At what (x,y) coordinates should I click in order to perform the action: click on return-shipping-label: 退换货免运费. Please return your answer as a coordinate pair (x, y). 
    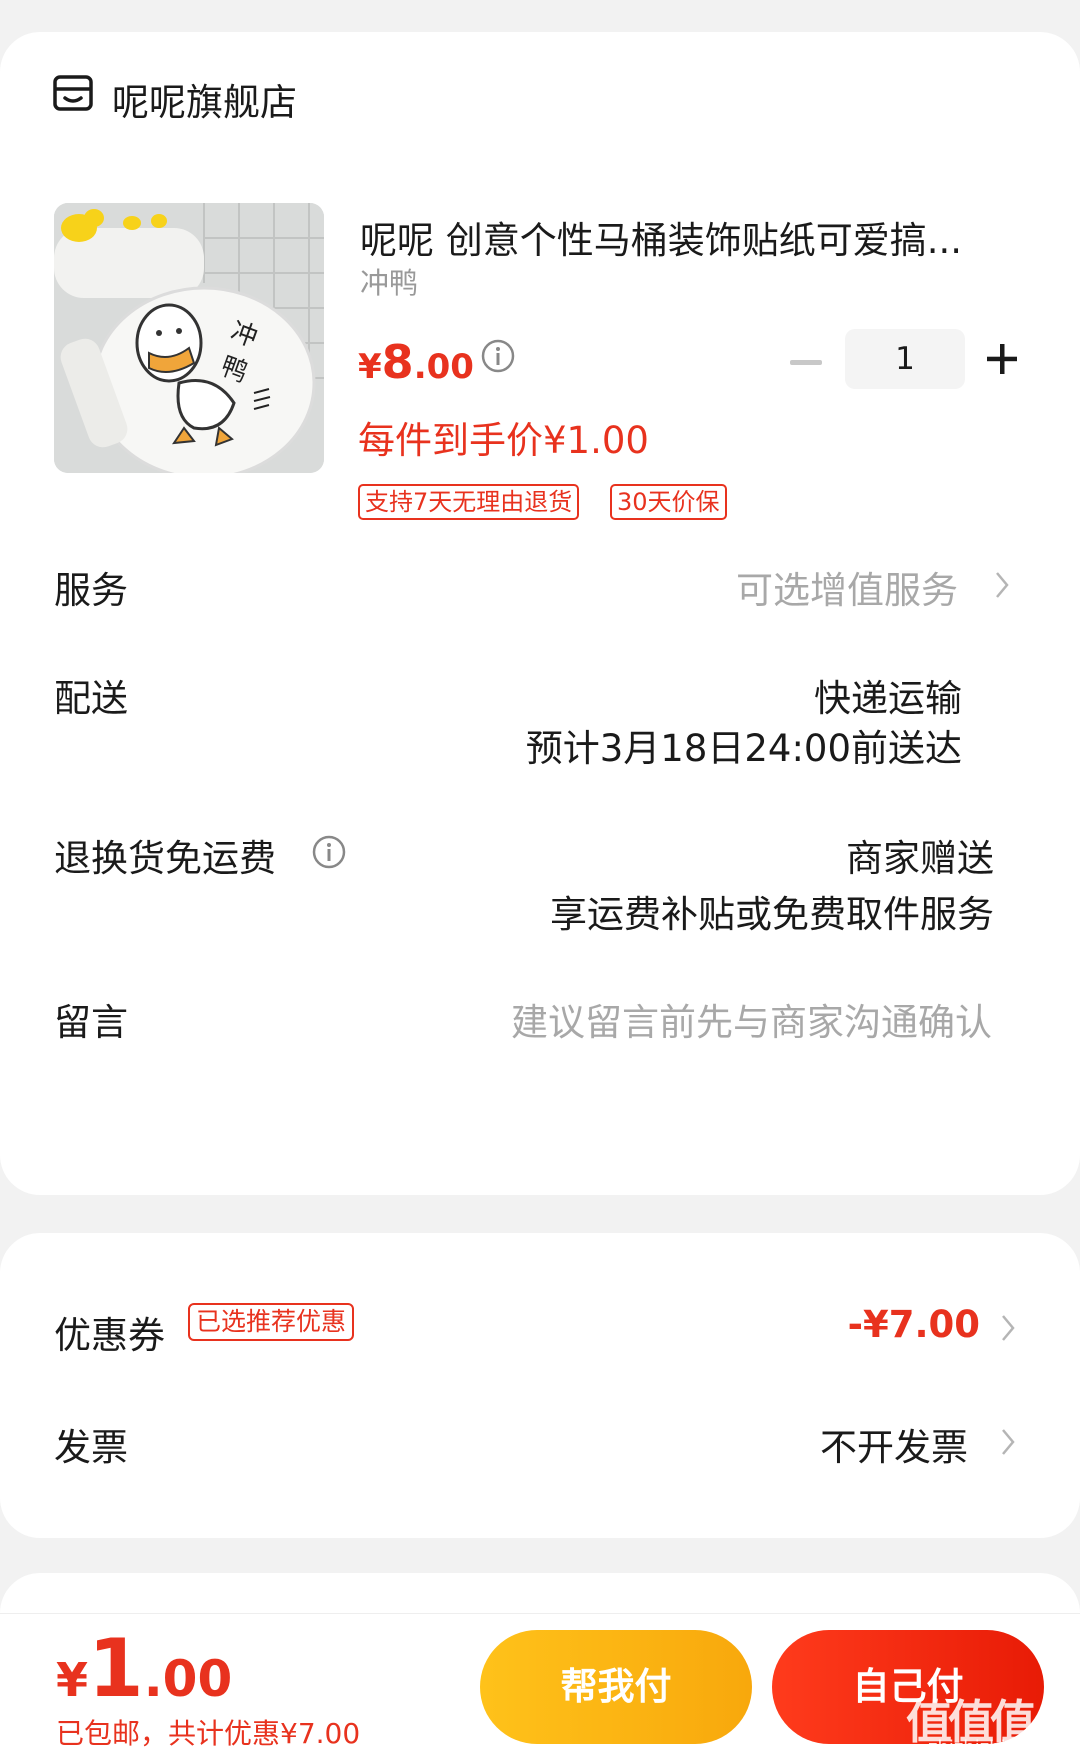
    Looking at the image, I should click on (165, 858).